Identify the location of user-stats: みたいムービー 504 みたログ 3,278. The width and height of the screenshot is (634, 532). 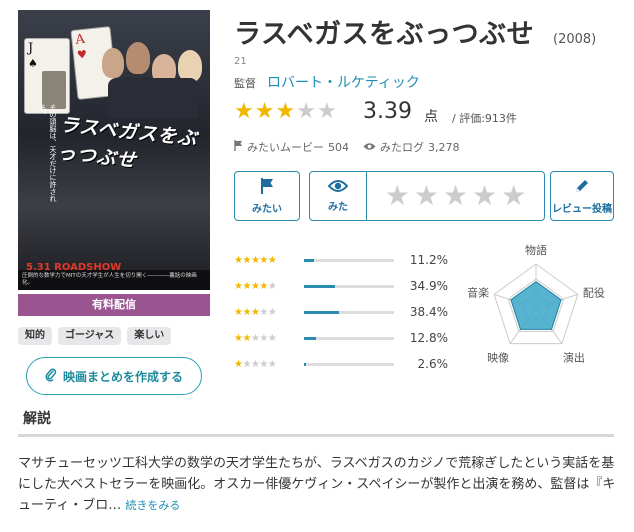
(347, 147).